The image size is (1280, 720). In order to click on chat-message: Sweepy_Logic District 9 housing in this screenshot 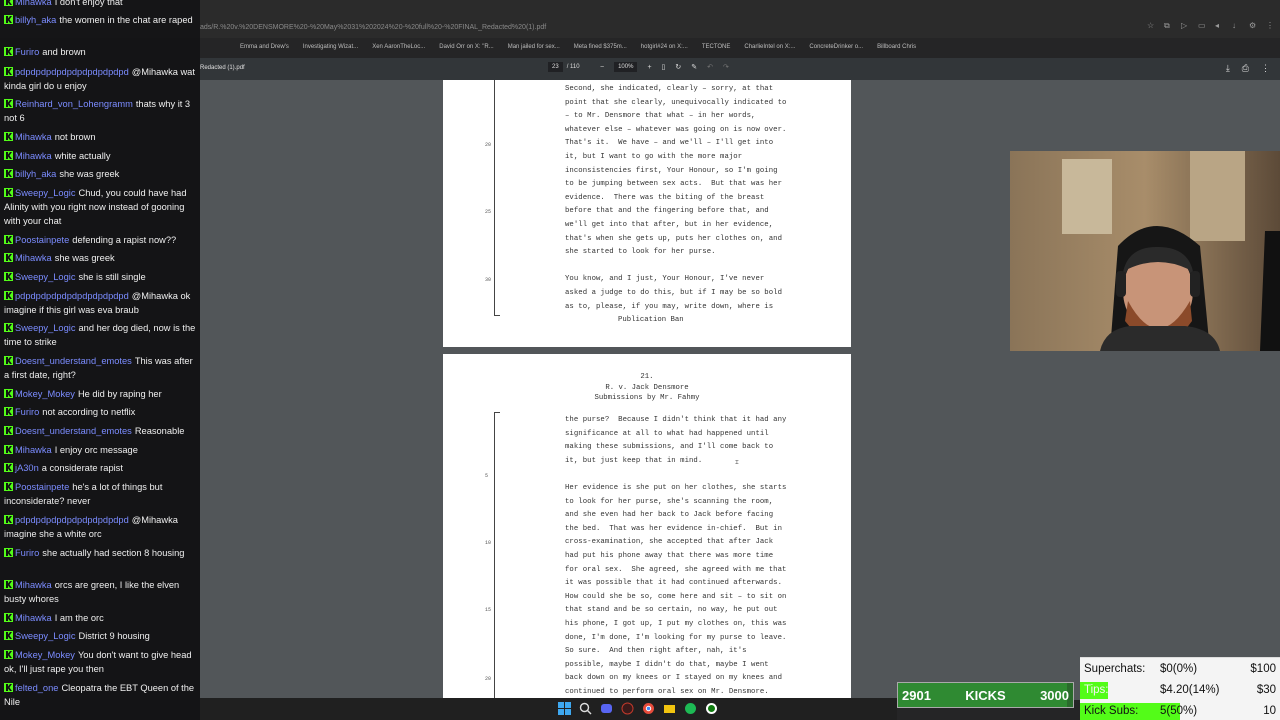, I will do `click(100, 637)`.